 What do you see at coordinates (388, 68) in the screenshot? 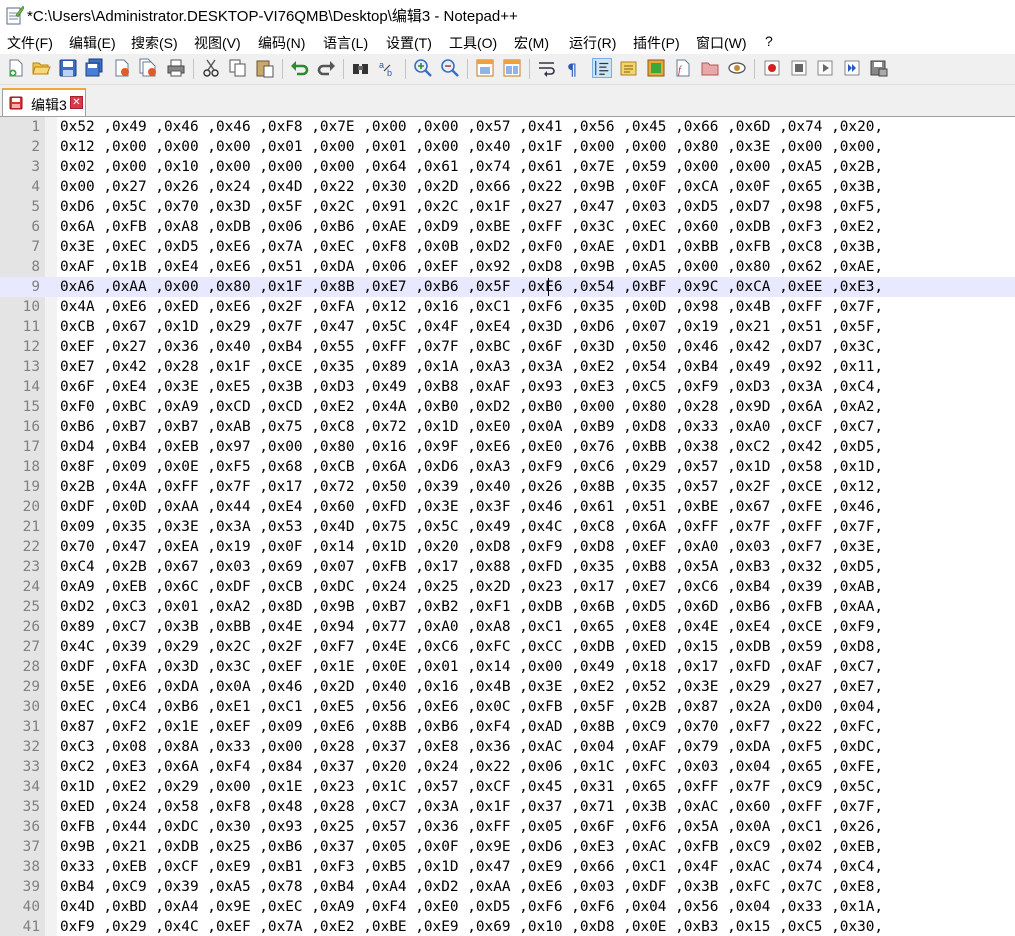
I see `replace-icon: ab` at bounding box center [388, 68].